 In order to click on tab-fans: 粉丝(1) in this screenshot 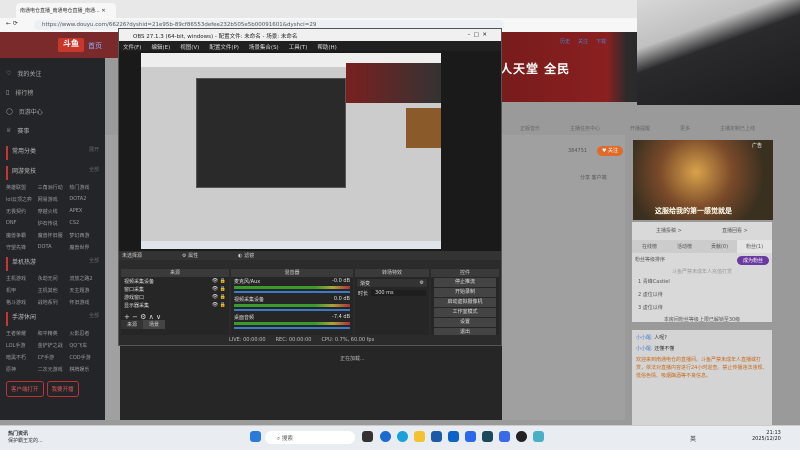, I will do `click(754, 246)`.